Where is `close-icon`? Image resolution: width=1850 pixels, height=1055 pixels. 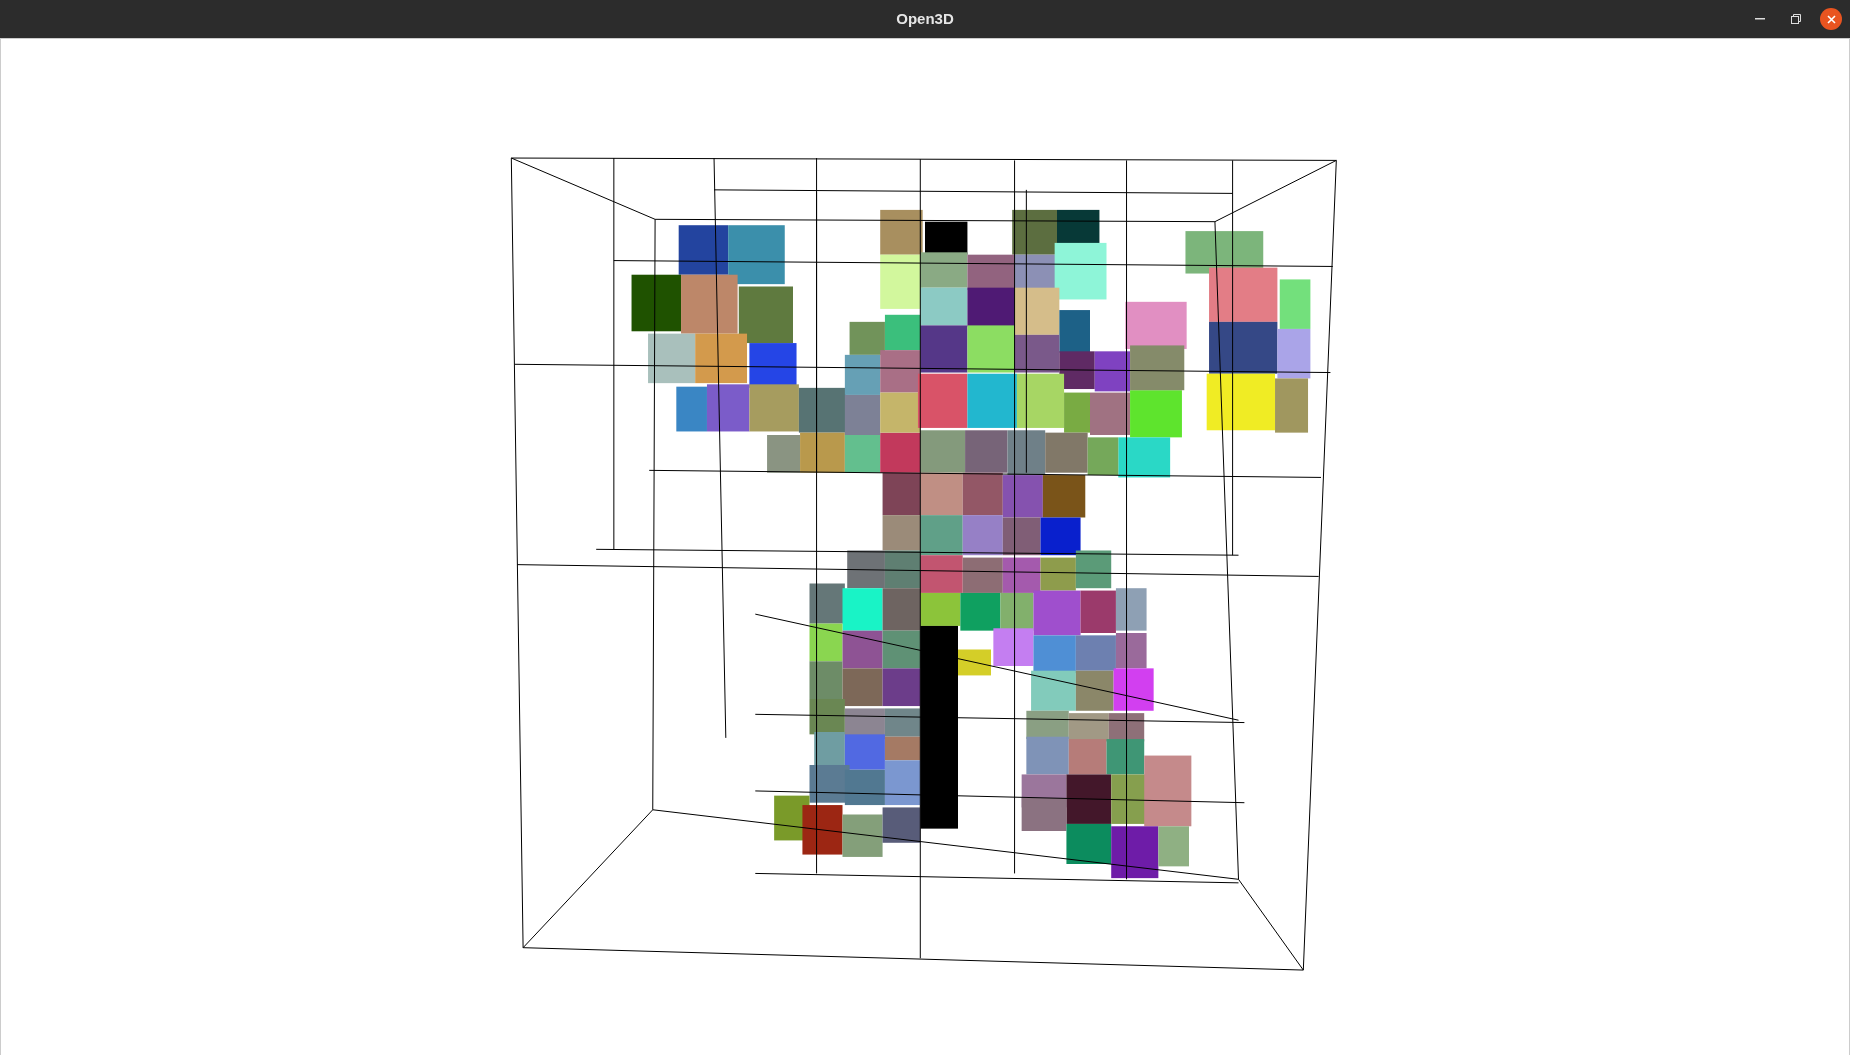 close-icon is located at coordinates (1831, 19).